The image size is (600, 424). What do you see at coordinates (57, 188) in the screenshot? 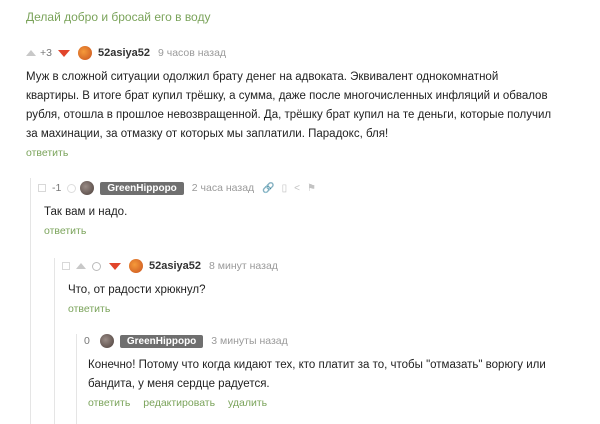
I see `comment-rating: -1` at bounding box center [57, 188].